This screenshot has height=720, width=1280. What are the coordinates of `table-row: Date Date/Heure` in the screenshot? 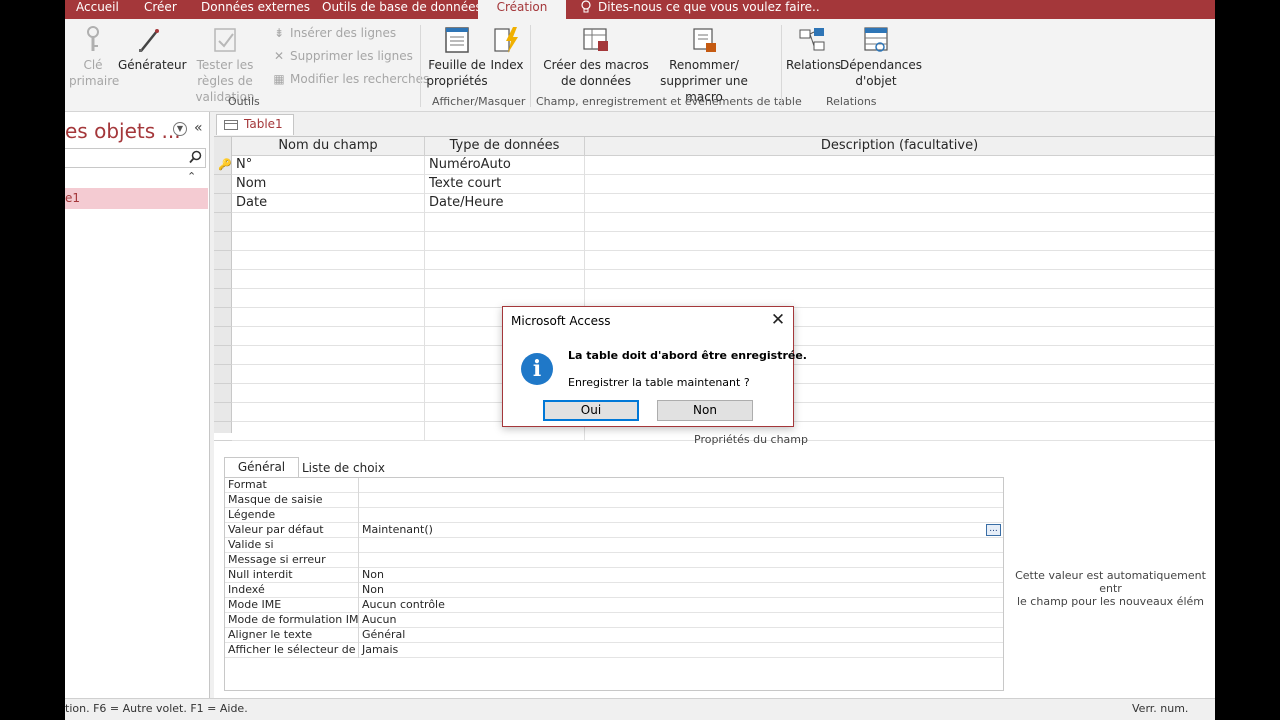 It's located at (723, 203).